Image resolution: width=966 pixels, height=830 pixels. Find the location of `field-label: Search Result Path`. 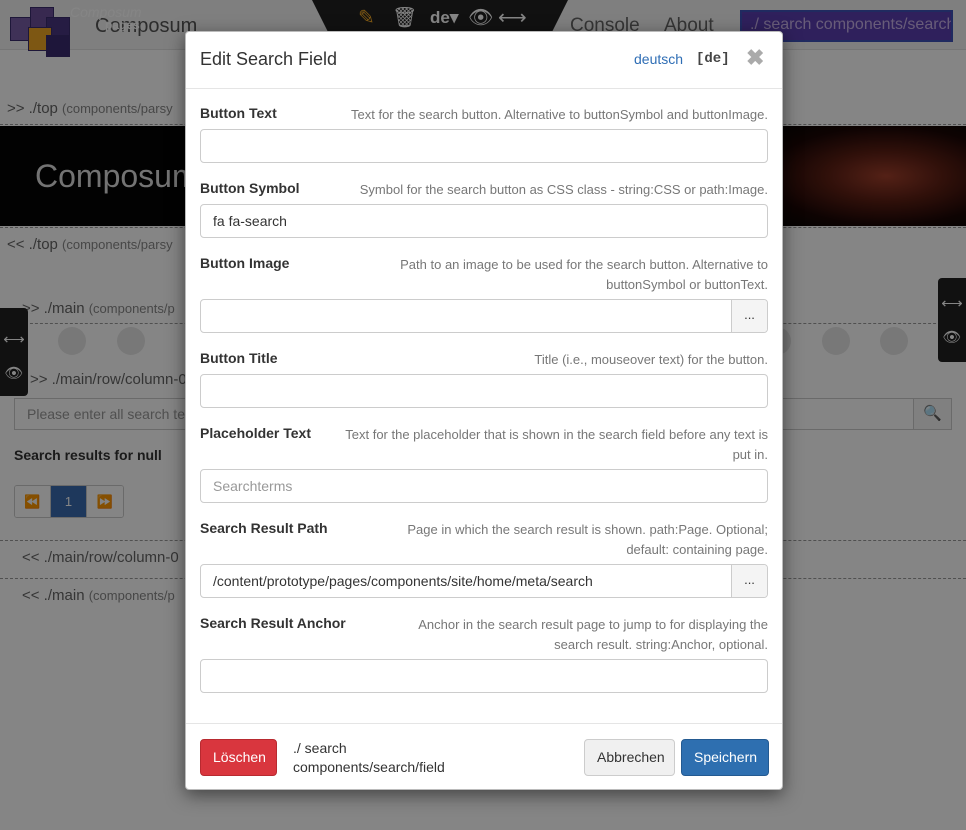

field-label: Search Result Path is located at coordinates (264, 528).